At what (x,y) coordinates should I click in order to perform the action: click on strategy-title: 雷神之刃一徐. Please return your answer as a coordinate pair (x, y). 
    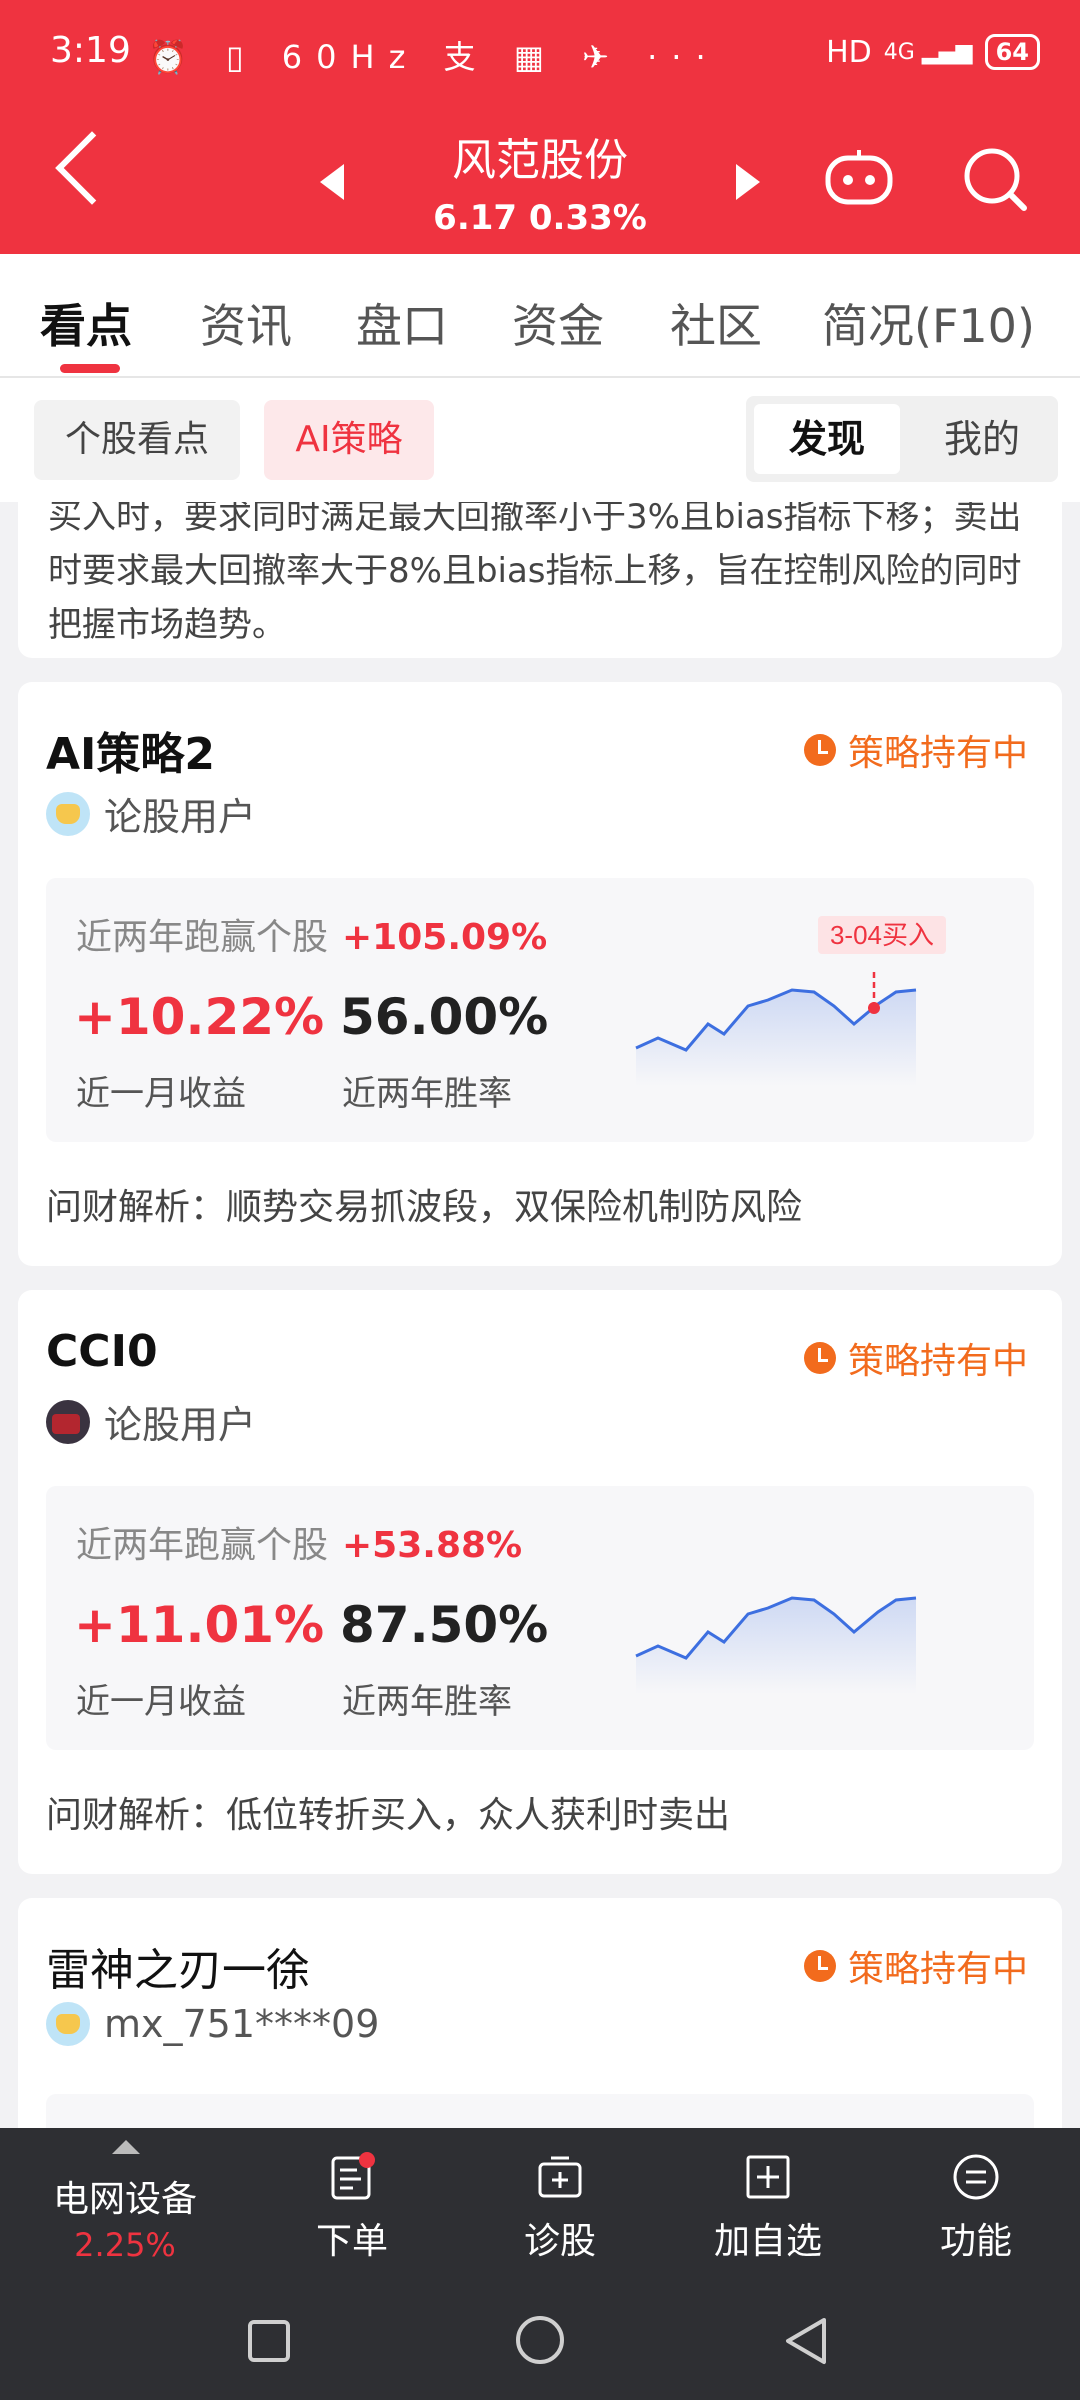
    Looking at the image, I should click on (178, 1970).